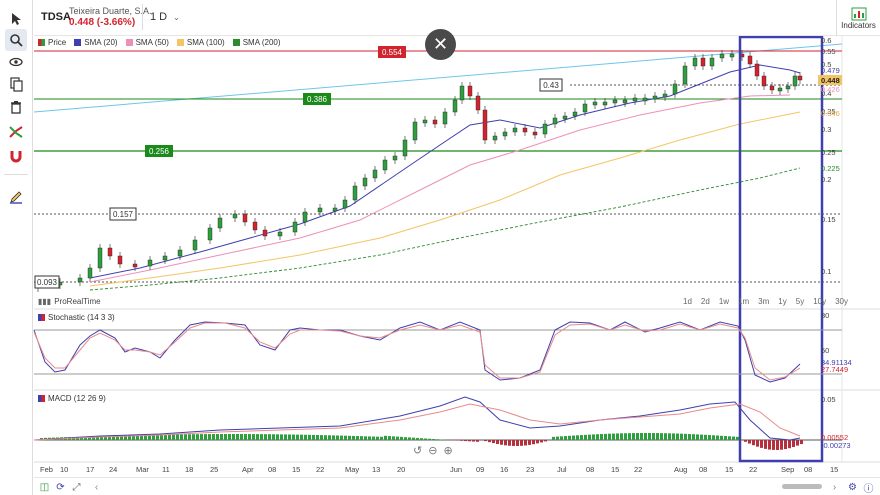  I want to click on stoch-tick-80: 80, so click(825, 315).